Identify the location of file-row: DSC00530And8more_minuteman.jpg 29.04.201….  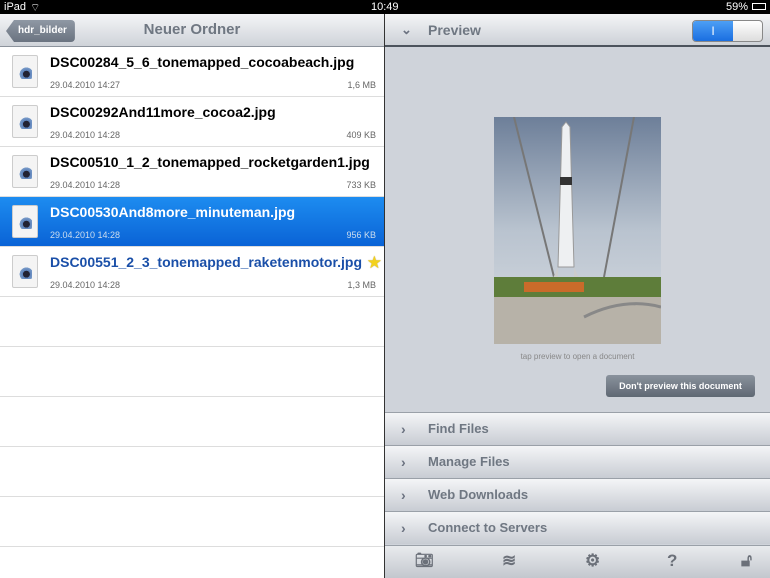
(192, 222).